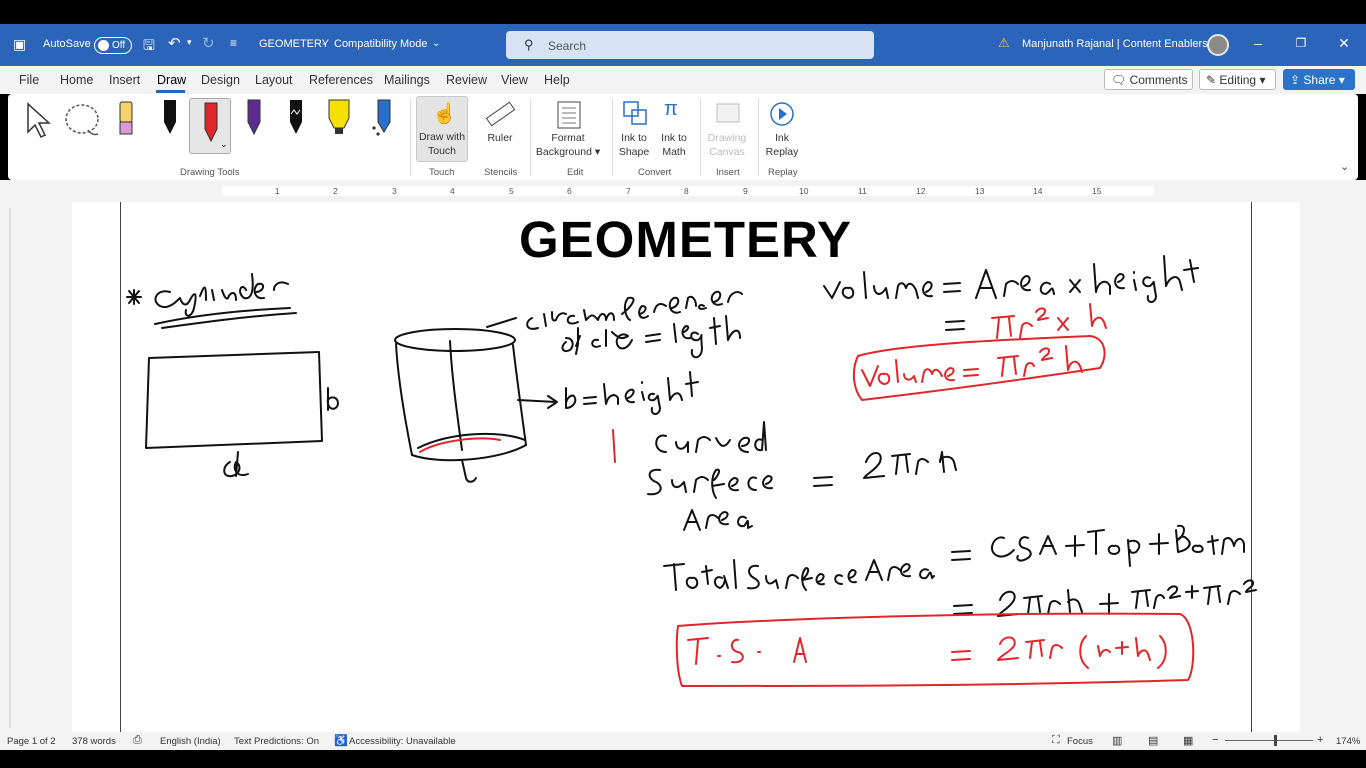 The height and width of the screenshot is (768, 1366). I want to click on page-count: Page 1 of 2, so click(31, 741).